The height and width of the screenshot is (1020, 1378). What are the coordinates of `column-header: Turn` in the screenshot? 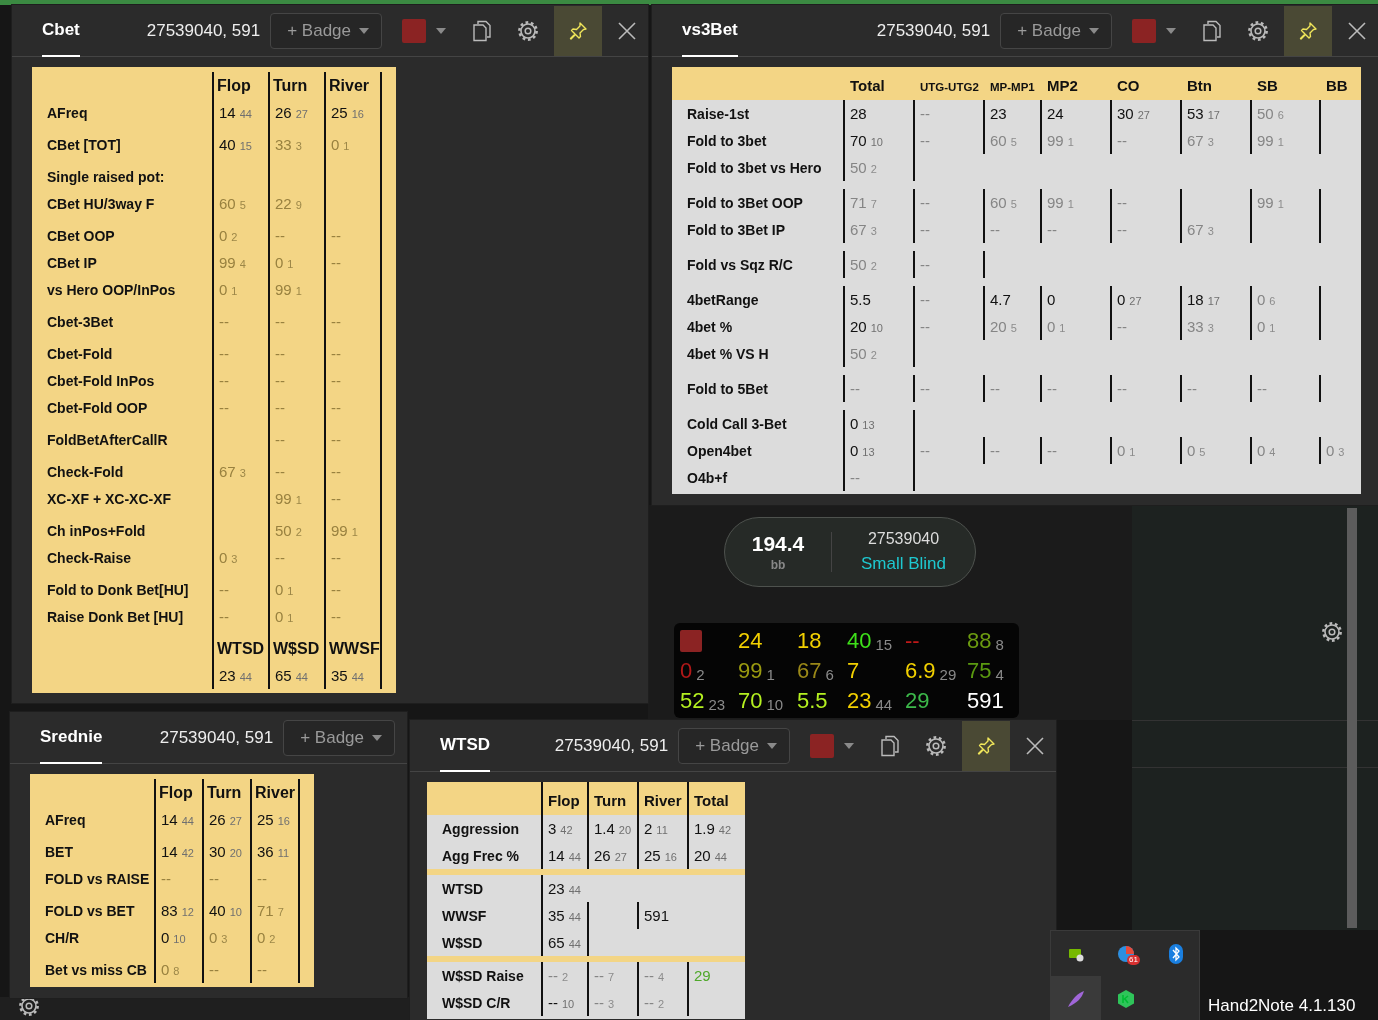 It's located at (610, 800).